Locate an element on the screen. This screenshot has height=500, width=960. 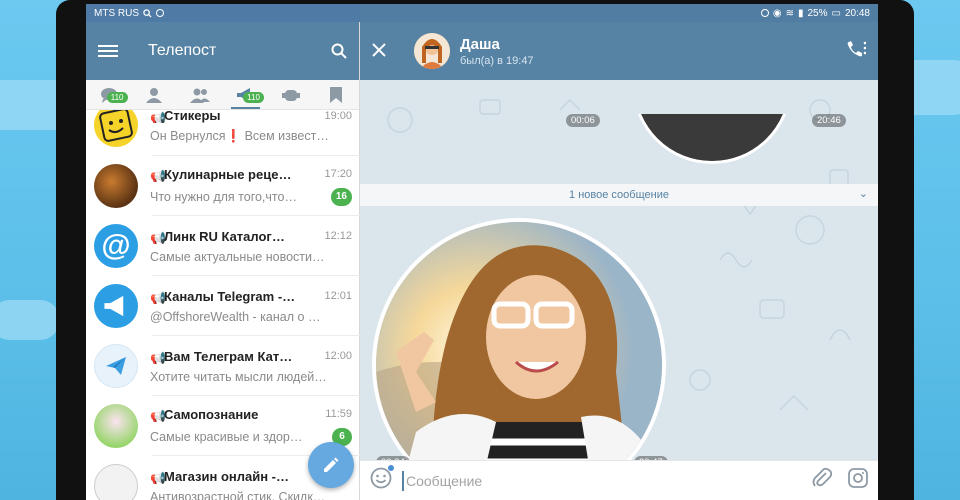
tab-bots is located at coordinates (291, 94).